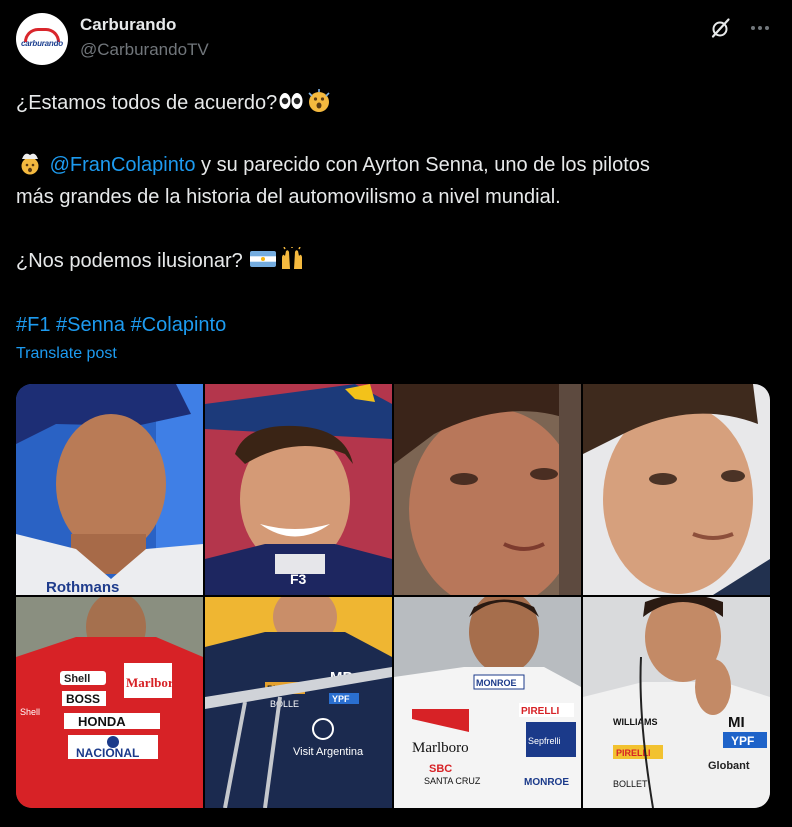 This screenshot has width=792, height=827. I want to click on ypf-text: YPF, so click(341, 699).